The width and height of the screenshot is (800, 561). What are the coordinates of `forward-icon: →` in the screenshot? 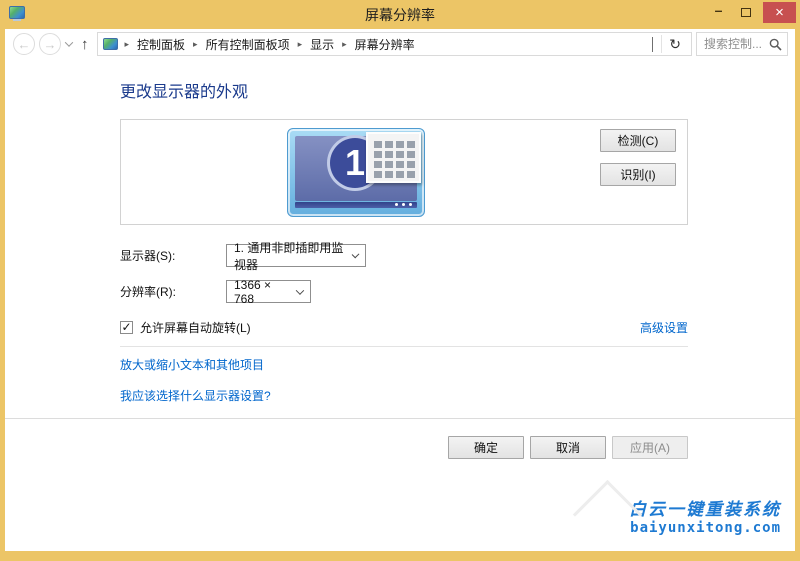 It's located at (50, 44).